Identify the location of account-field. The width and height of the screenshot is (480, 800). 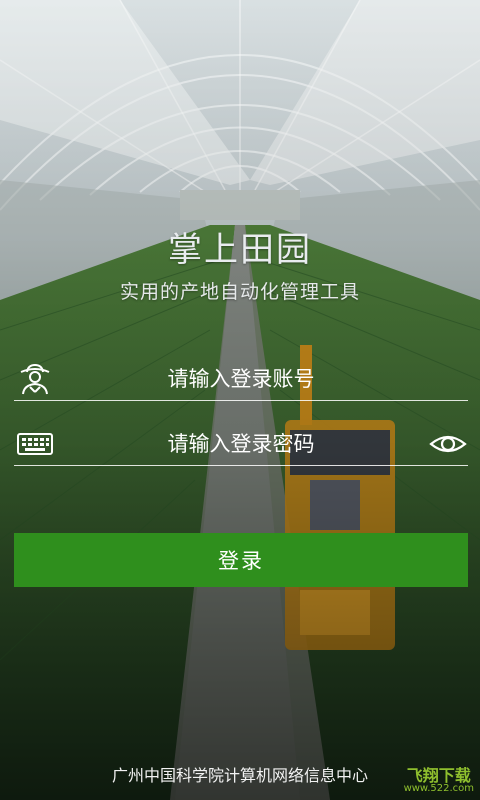
(241, 378).